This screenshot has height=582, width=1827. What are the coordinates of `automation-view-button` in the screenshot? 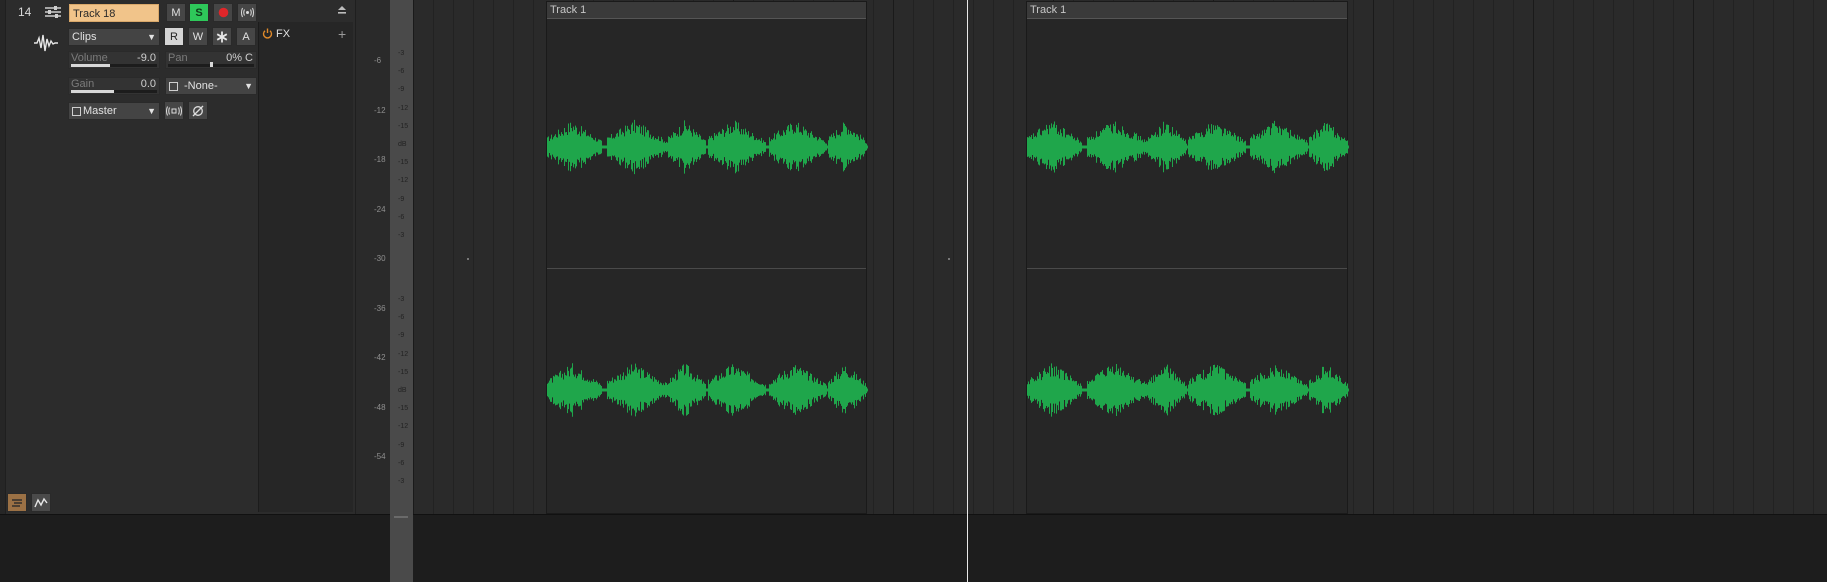 It's located at (41, 502).